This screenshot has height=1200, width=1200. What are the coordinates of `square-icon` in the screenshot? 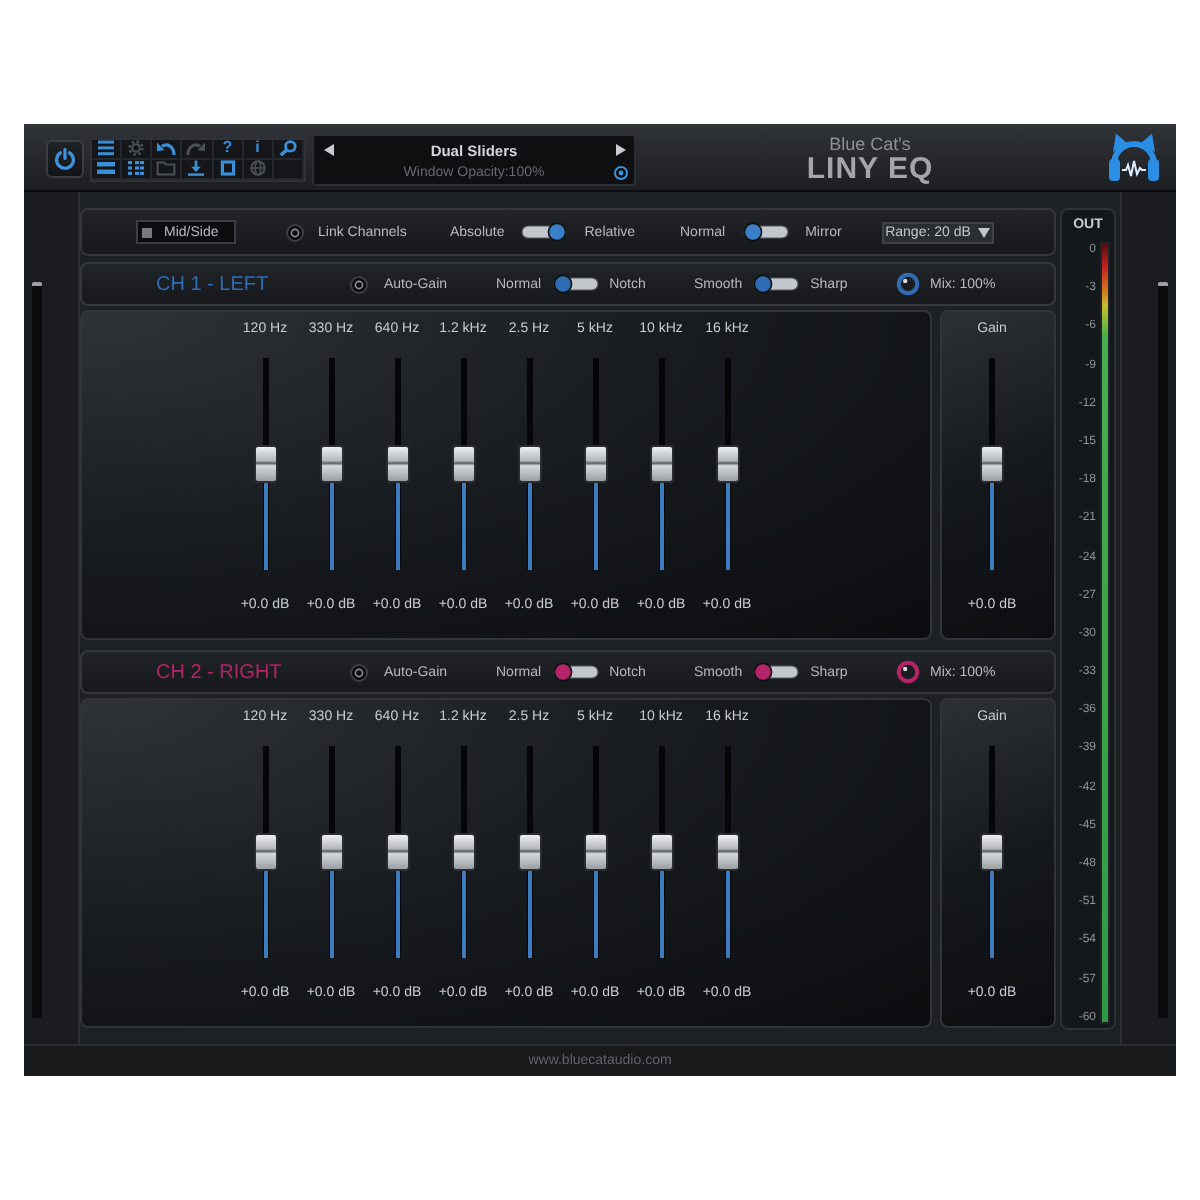 It's located at (227, 168).